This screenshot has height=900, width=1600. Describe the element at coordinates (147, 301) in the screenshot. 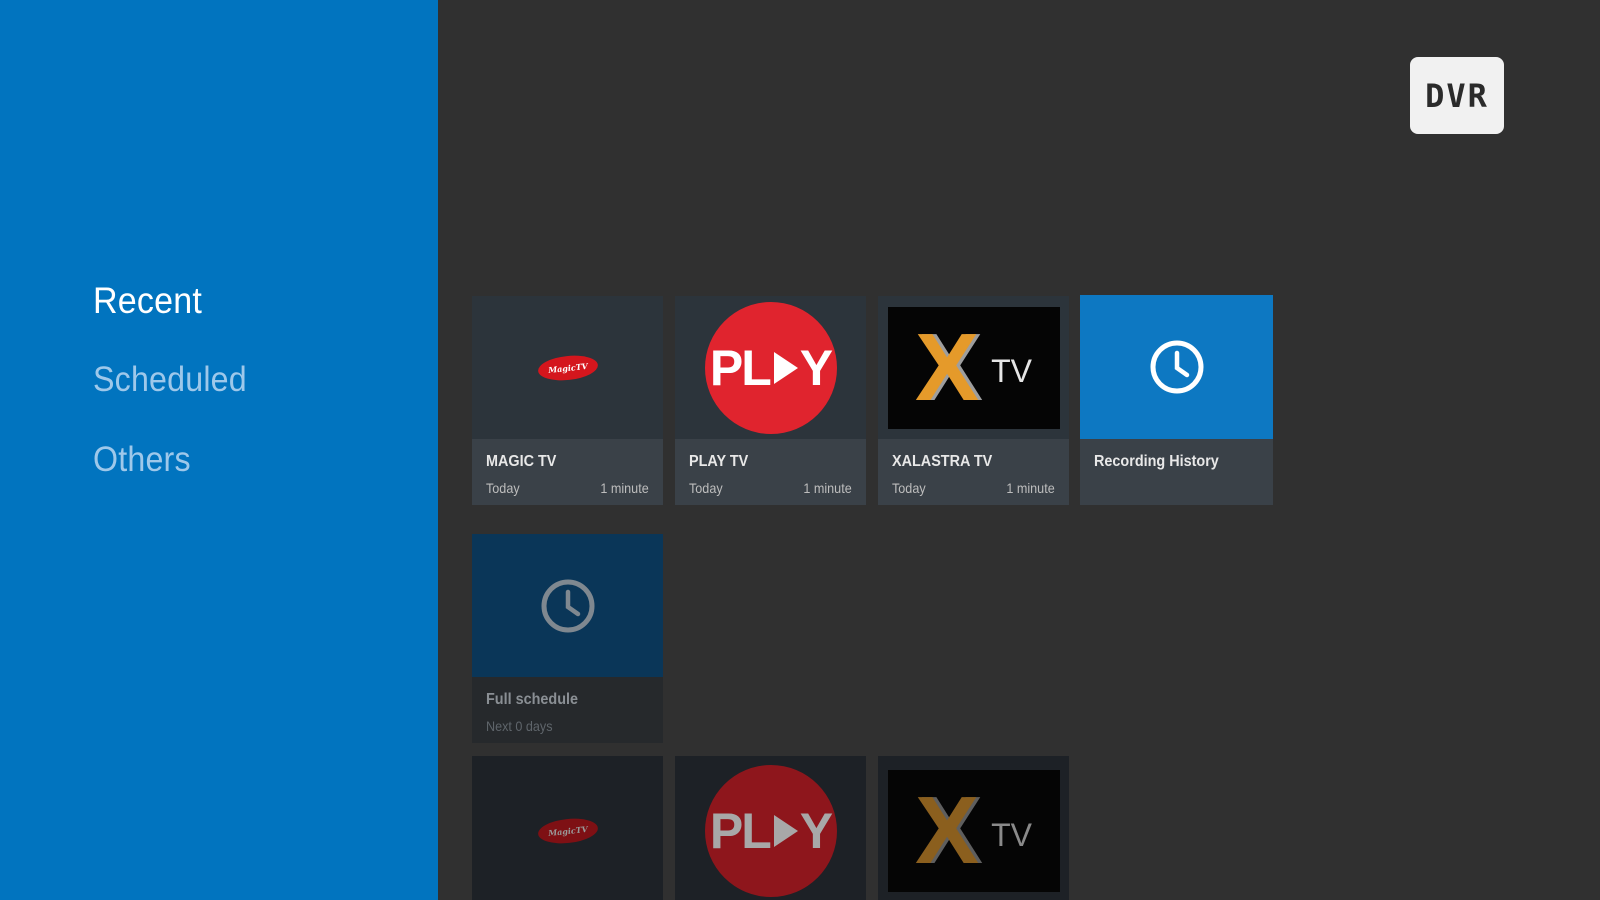

I see `nav-item-recent: Recent` at that location.